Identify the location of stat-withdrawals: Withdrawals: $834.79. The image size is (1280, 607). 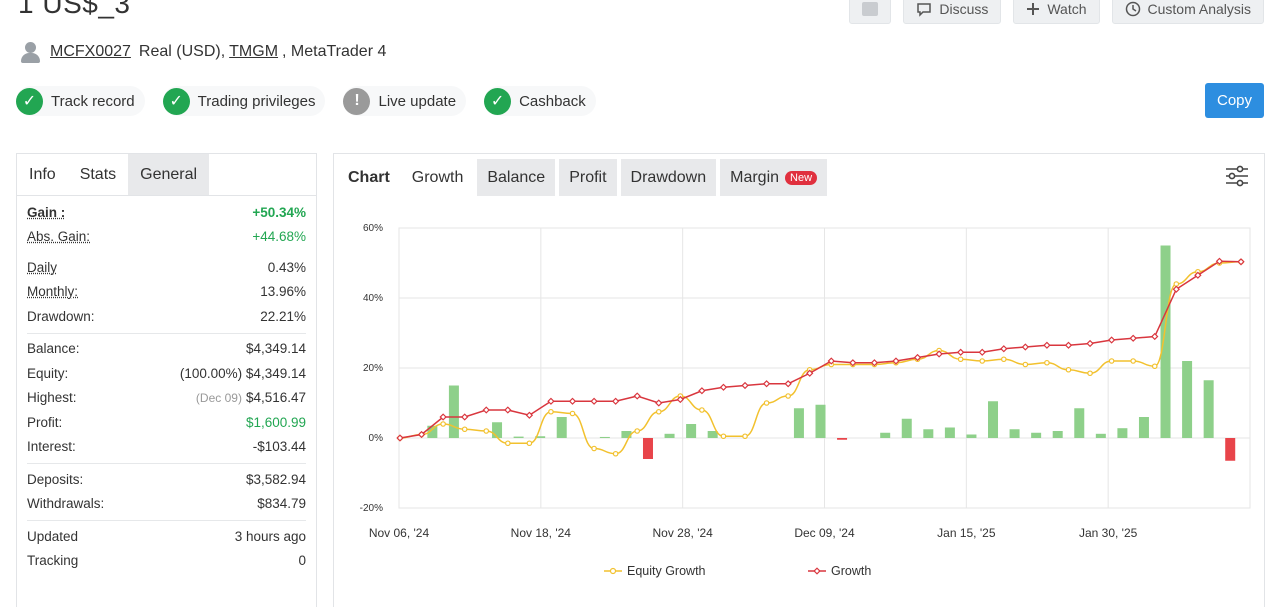
(166, 504).